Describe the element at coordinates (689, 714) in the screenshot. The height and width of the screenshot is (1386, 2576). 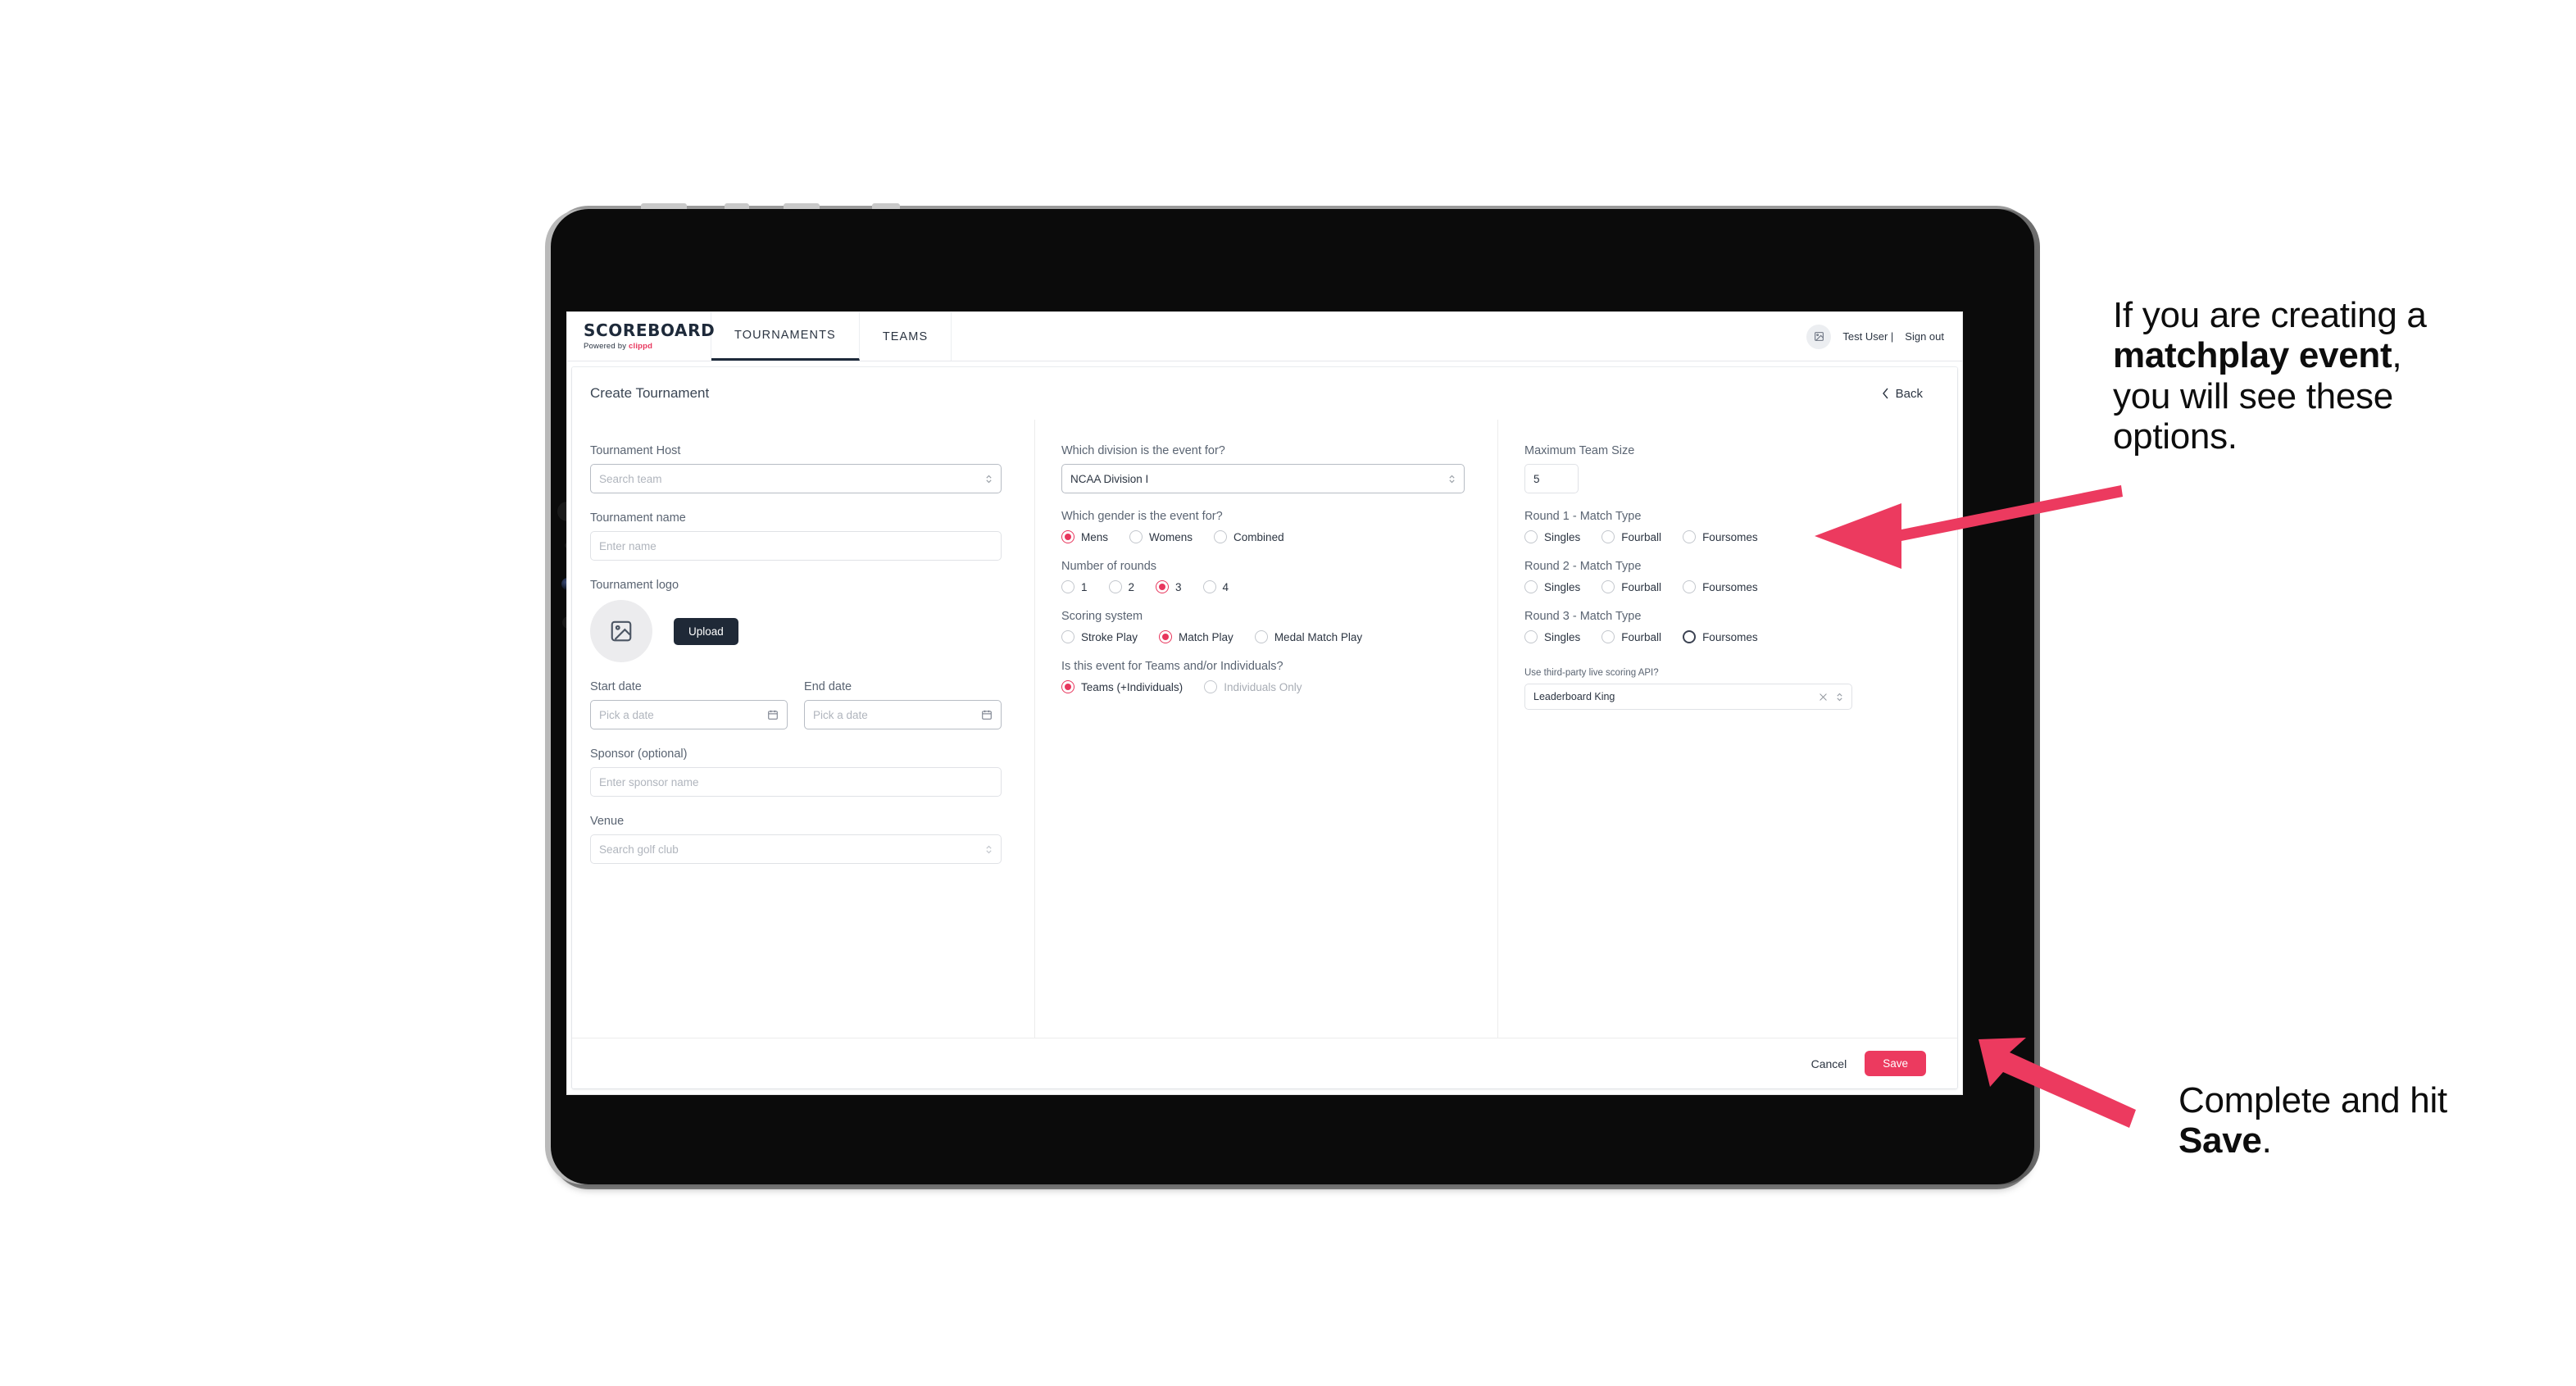
I see `start-date-input: Pick a date` at that location.